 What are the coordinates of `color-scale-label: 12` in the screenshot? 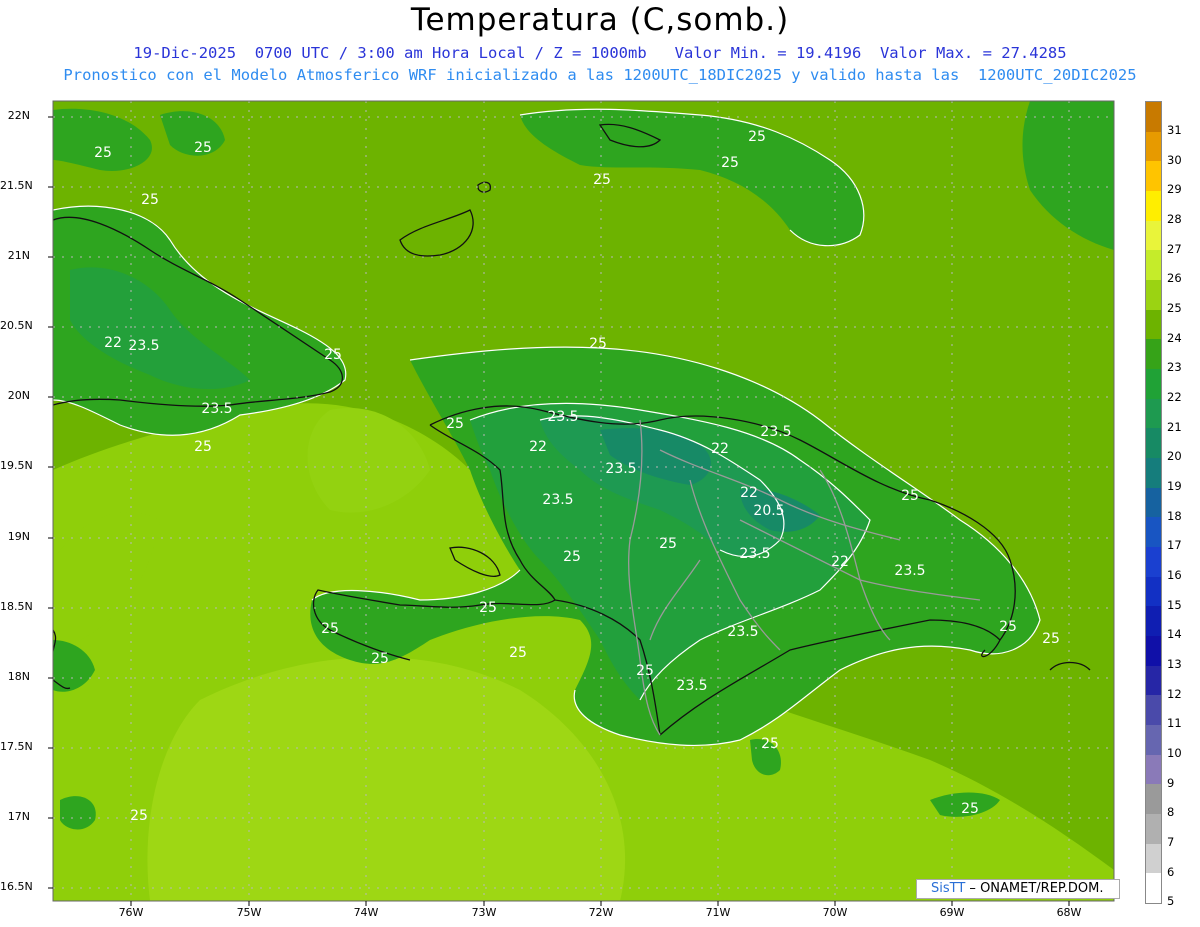 It's located at (1174, 693).